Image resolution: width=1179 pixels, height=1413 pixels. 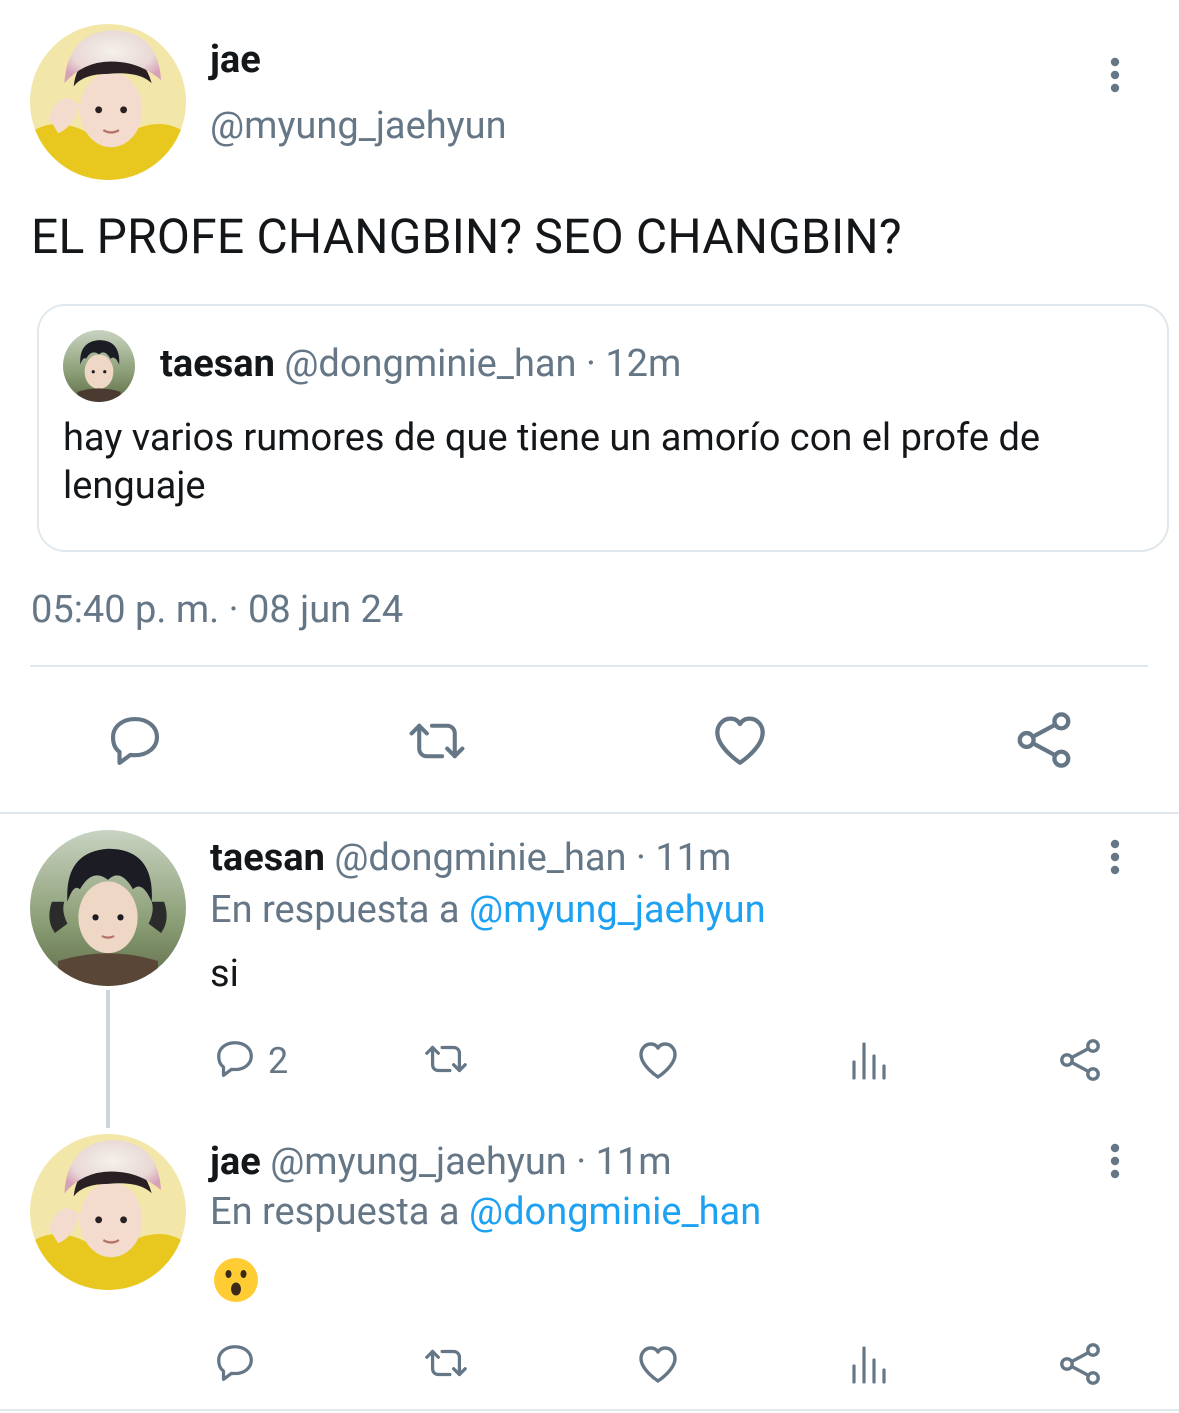 I want to click on bottom-divider, so click(x=589, y=1410).